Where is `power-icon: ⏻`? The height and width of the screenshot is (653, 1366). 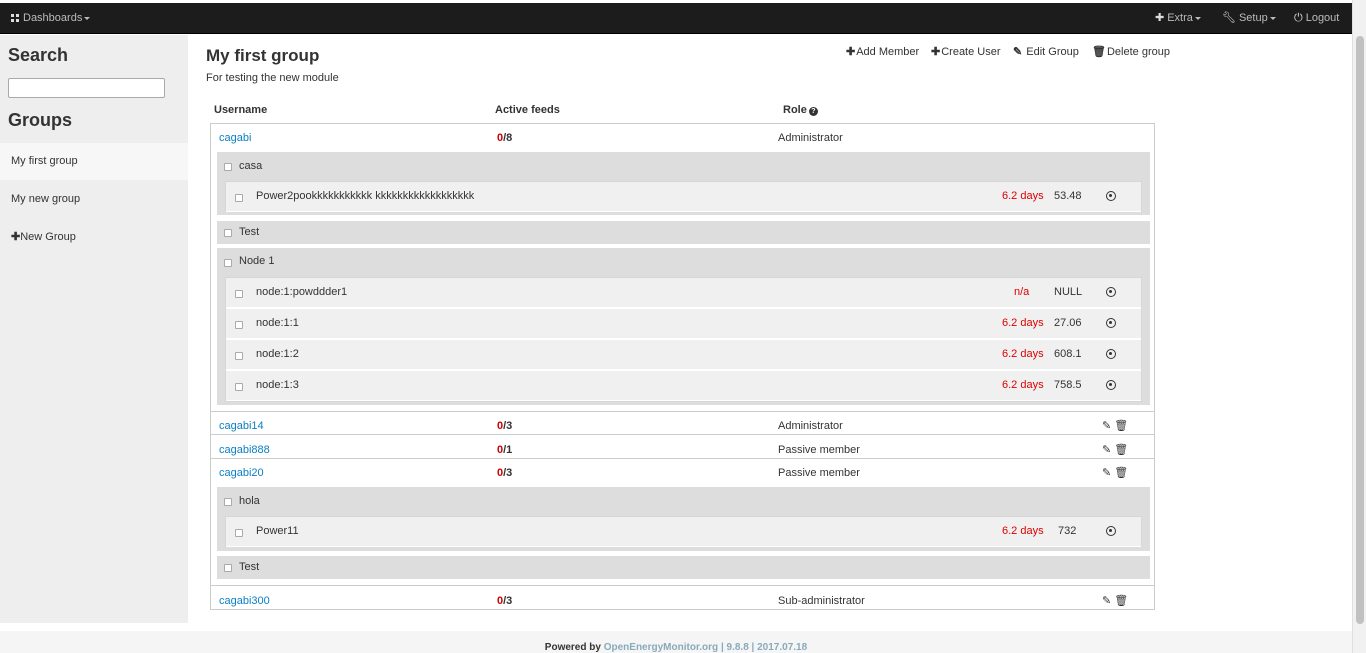
power-icon: ⏻ is located at coordinates (1298, 18).